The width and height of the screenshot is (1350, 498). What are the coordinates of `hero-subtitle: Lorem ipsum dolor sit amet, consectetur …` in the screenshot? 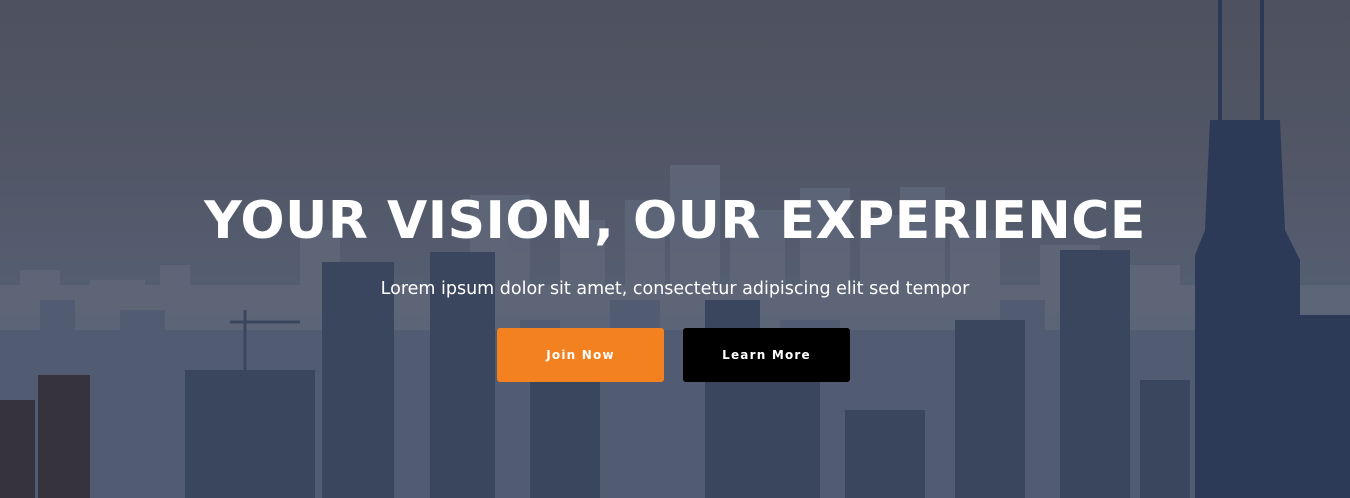 It's located at (675, 289).